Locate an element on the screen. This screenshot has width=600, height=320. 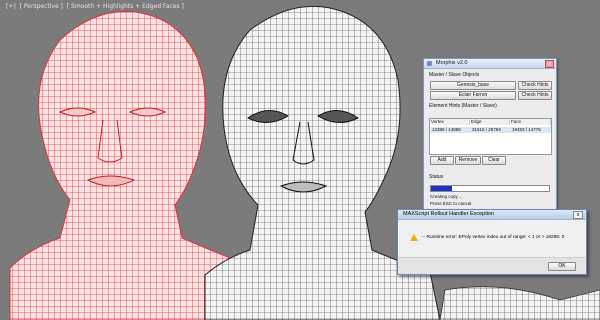
slave-object-button: Eclair Farron is located at coordinates (473, 95).